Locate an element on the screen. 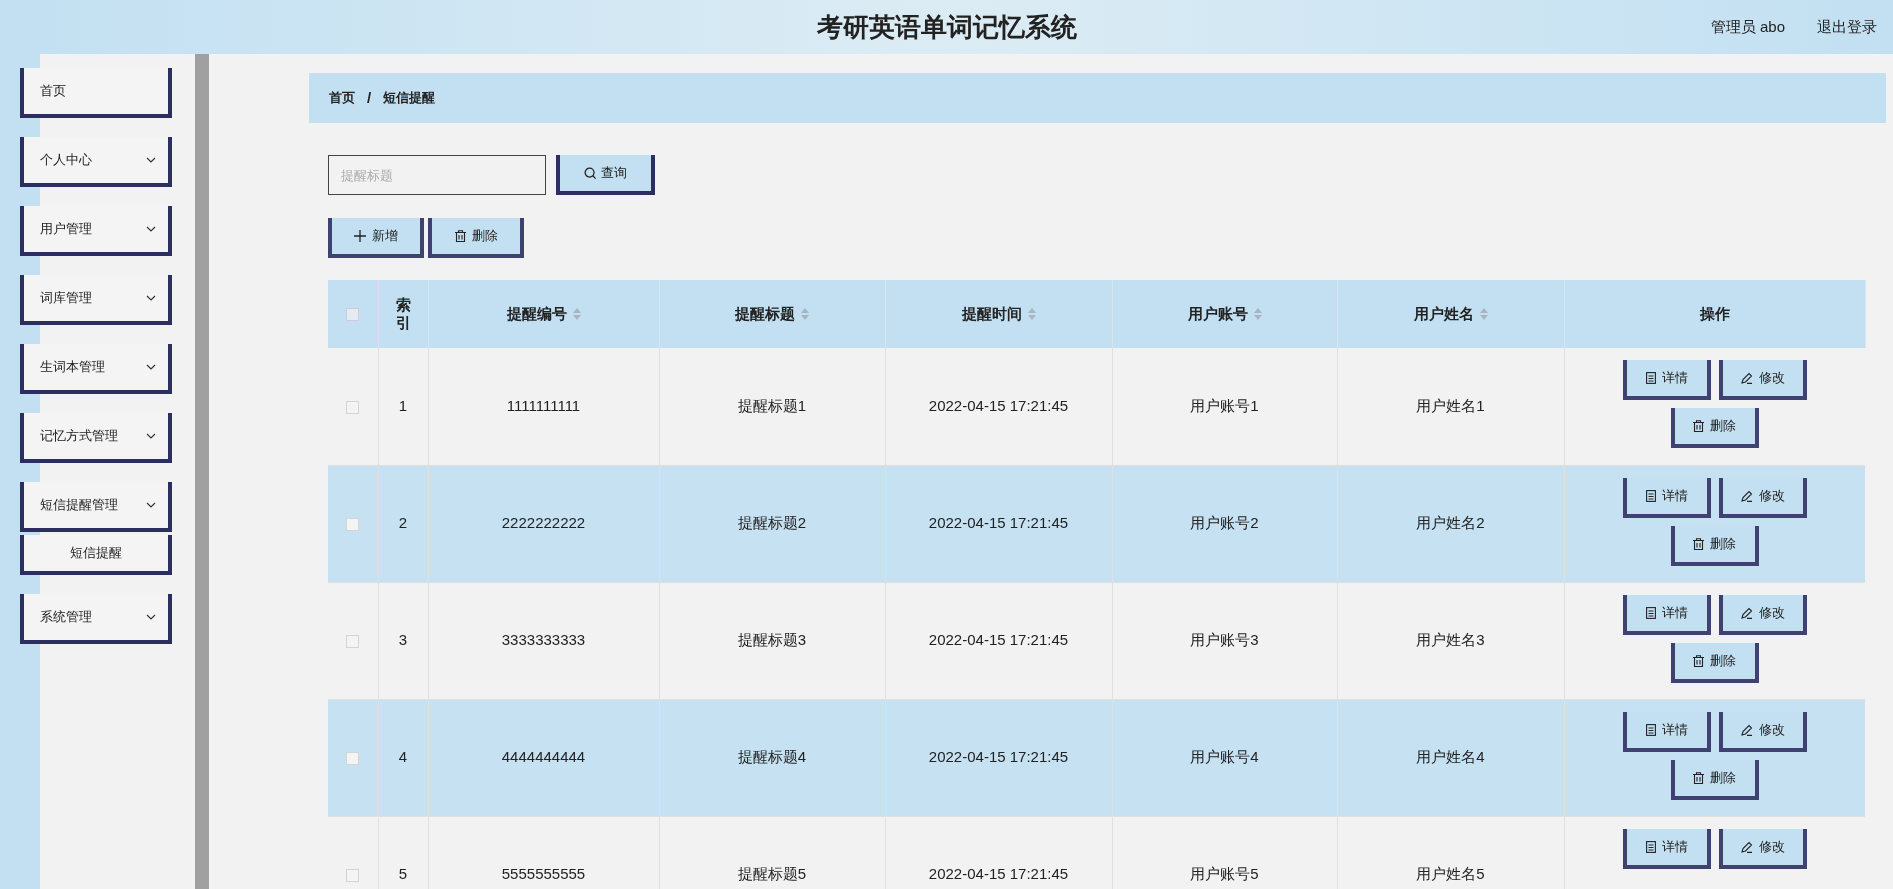  breadcrumb-link: 短信提醒 is located at coordinates (409, 98).